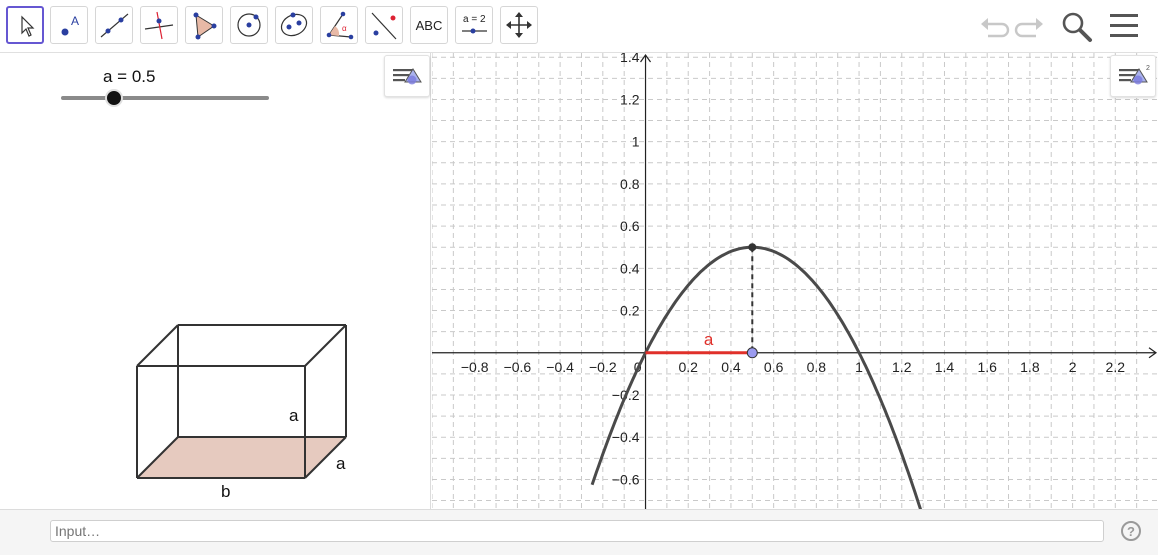 The width and height of the screenshot is (1158, 555). I want to click on box-height-label: a, so click(294, 415).